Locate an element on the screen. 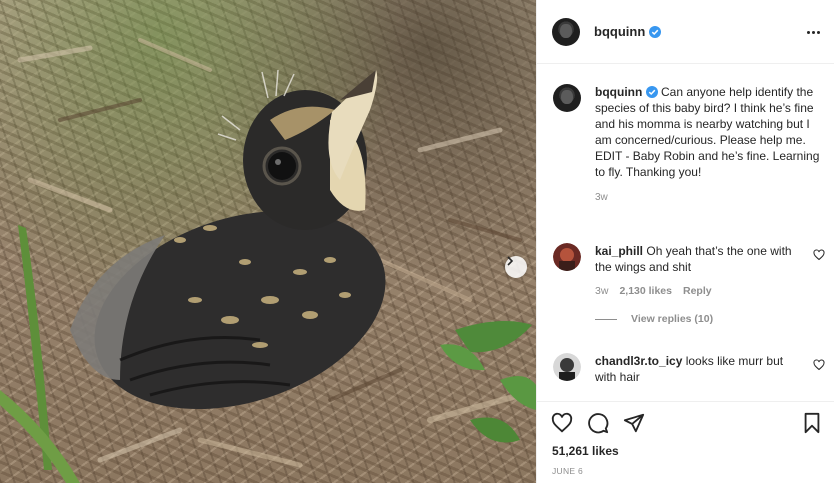  comment-timestamp: 3w is located at coordinates (601, 291).